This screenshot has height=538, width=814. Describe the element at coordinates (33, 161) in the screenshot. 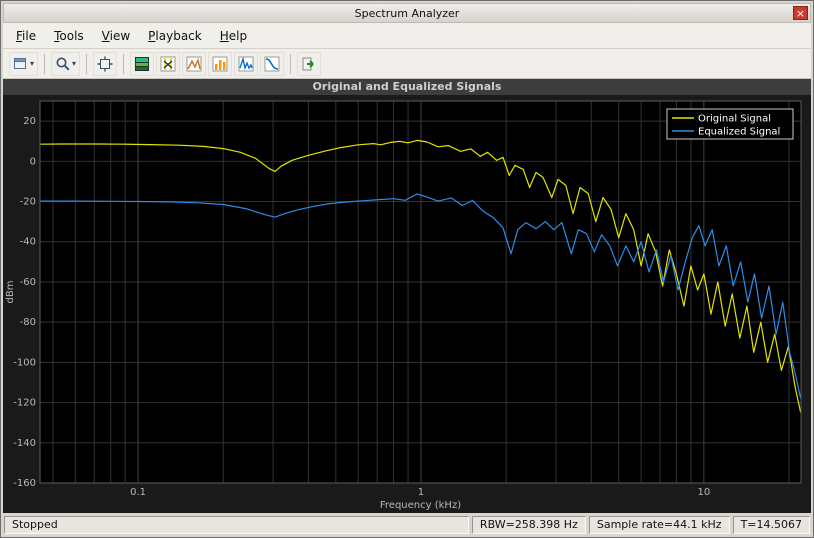

I see `y-tick-label: 0` at that location.